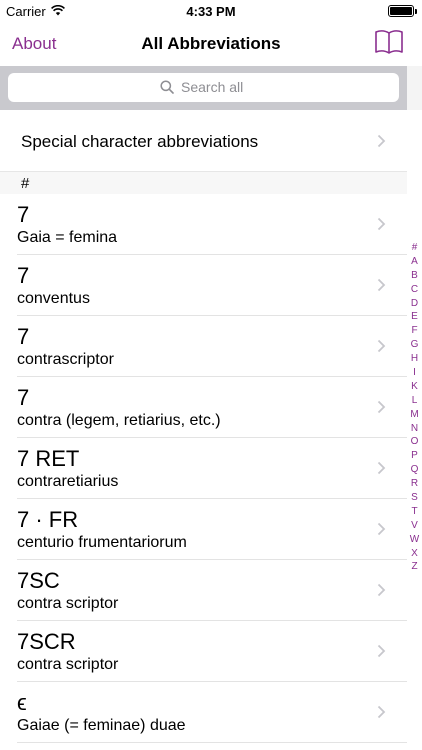 The width and height of the screenshot is (422, 750). I want to click on index-letter-h: H, so click(414, 359).